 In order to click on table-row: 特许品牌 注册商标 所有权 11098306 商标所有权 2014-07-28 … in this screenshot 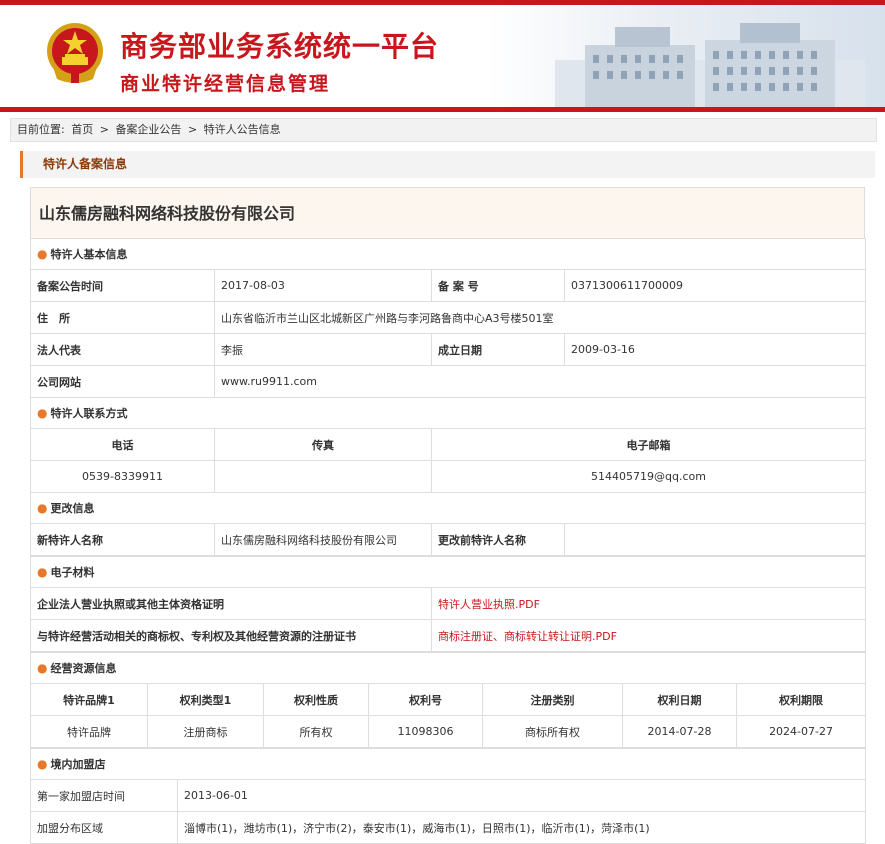, I will do `click(448, 731)`.